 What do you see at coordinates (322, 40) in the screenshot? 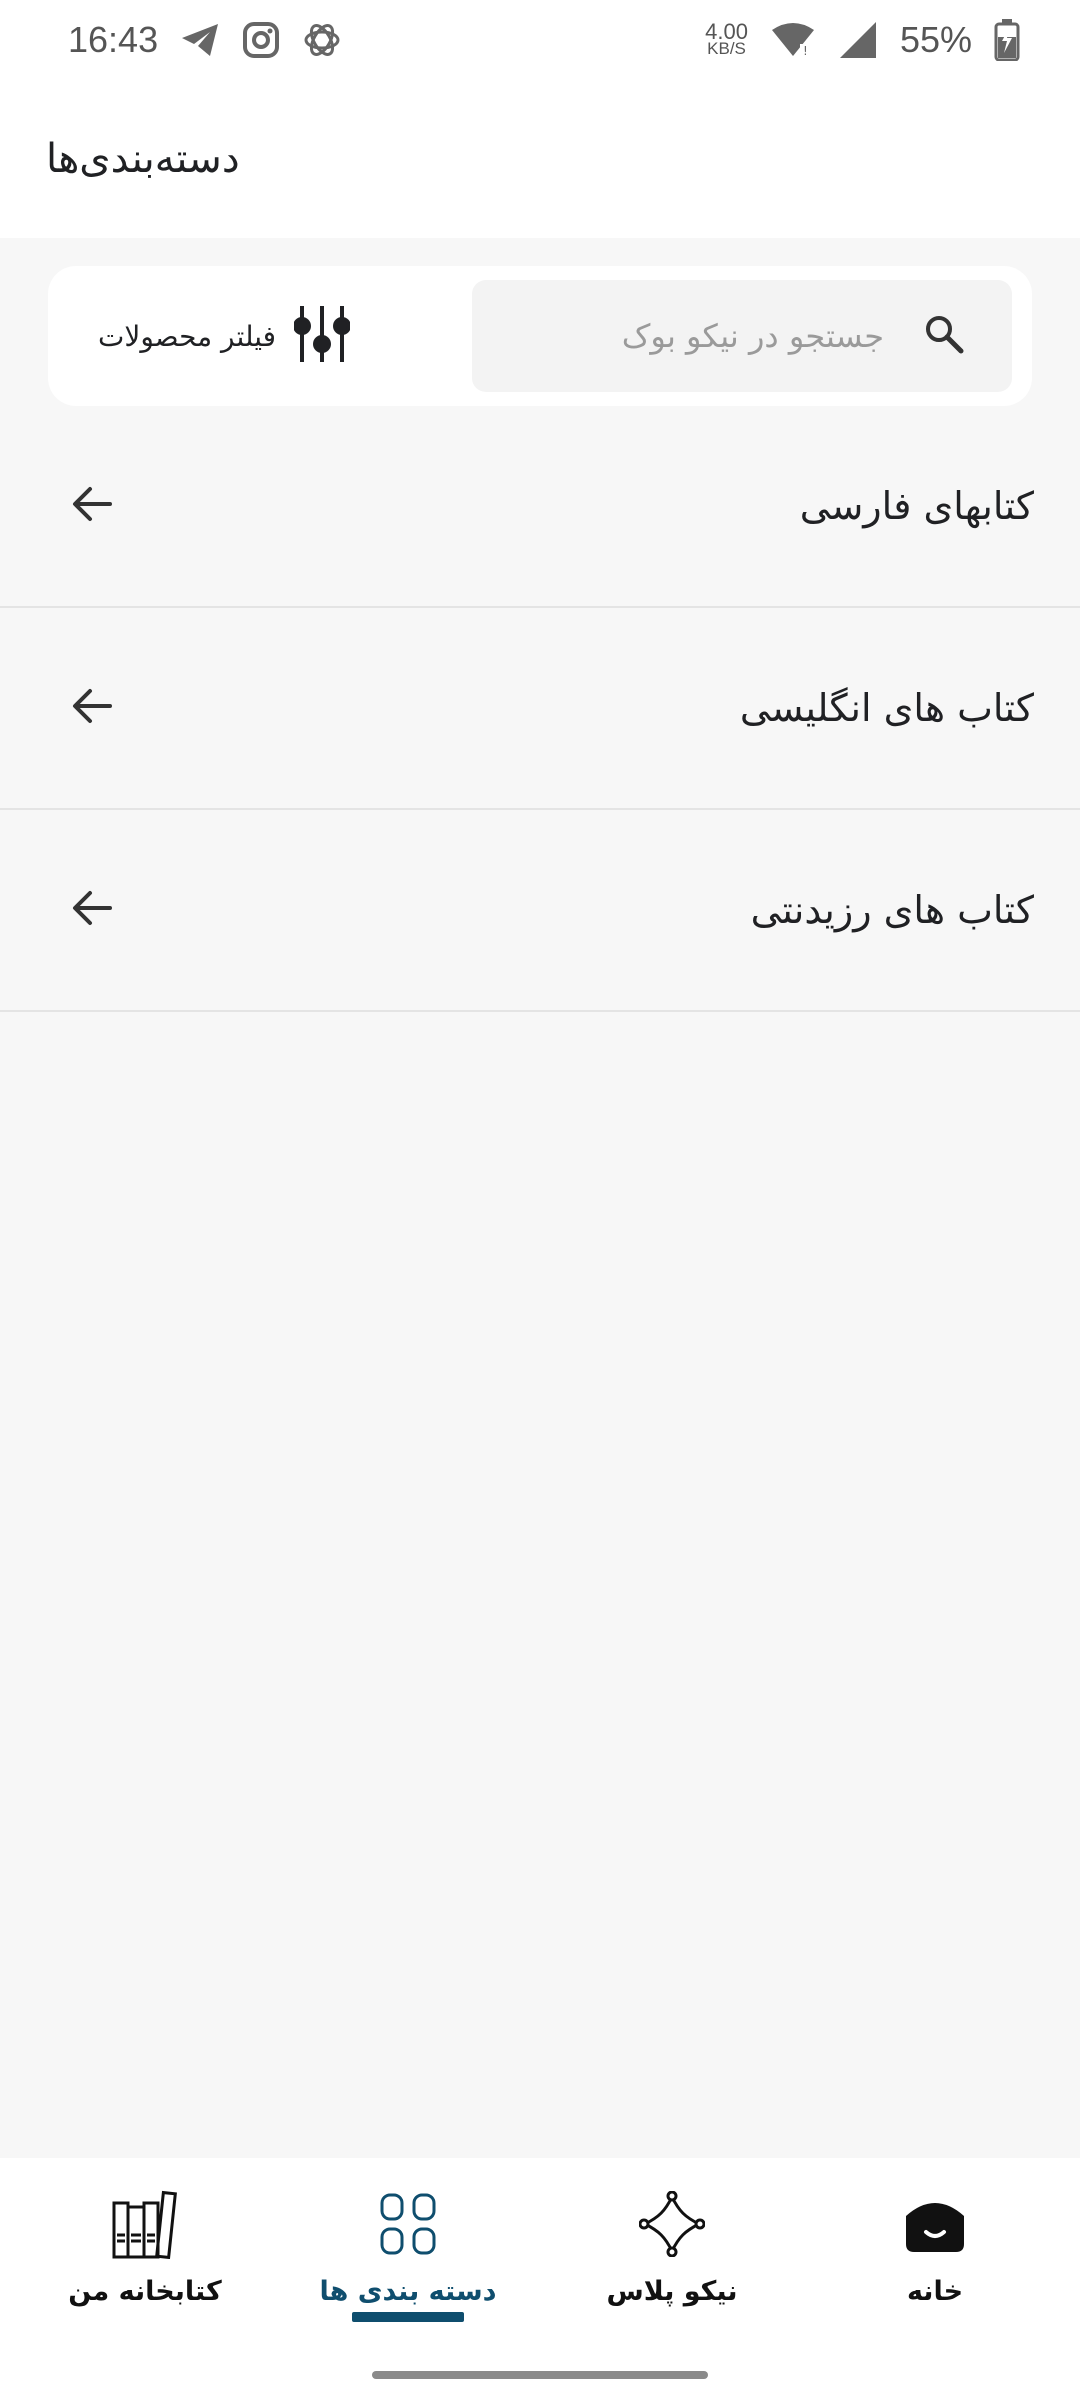
I see `openai-icon` at bounding box center [322, 40].